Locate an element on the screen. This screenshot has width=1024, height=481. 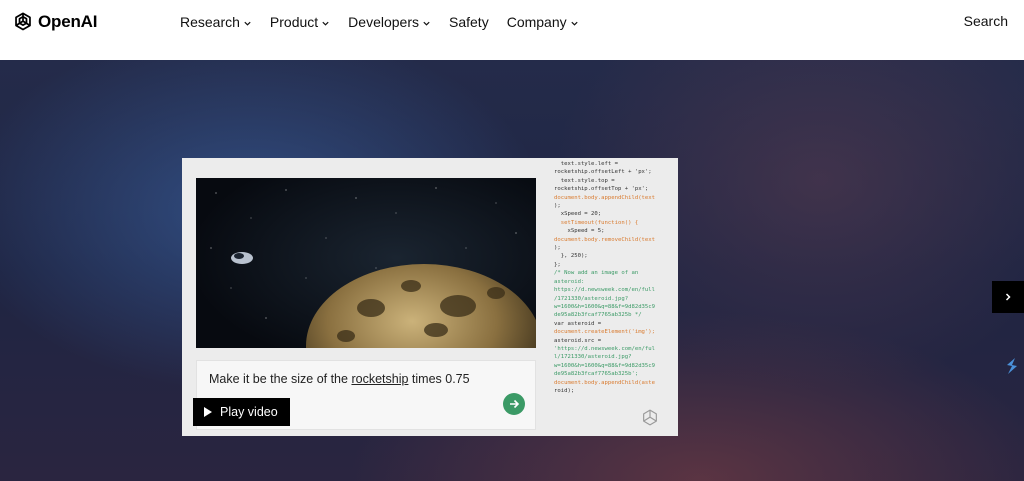
code-line: asteroid: is located at coordinates (569, 281).